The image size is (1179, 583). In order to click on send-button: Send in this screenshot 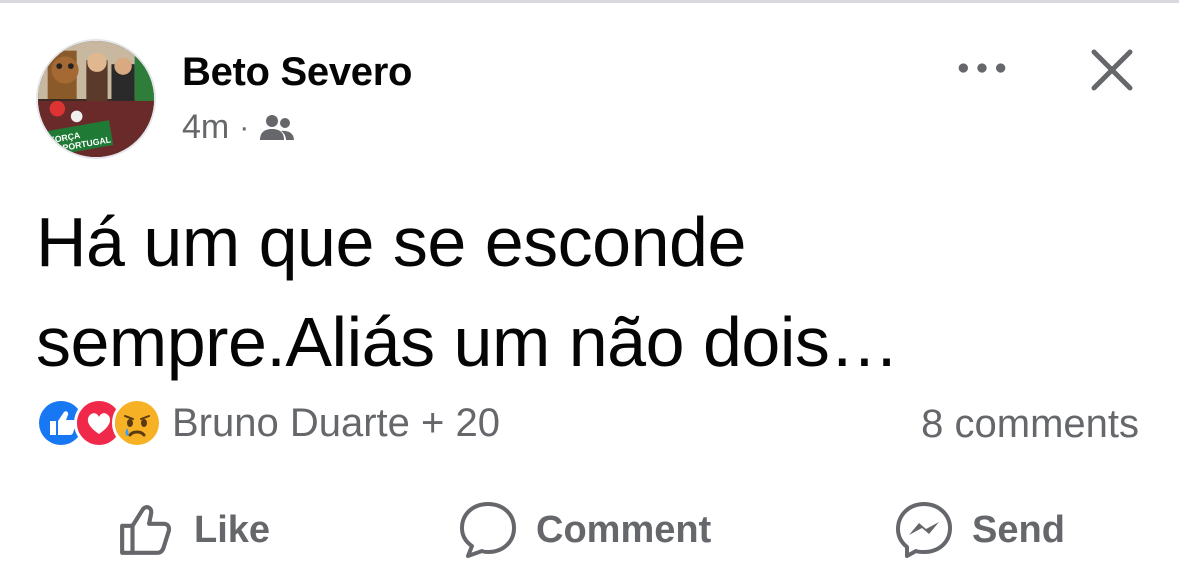, I will do `click(979, 530)`.